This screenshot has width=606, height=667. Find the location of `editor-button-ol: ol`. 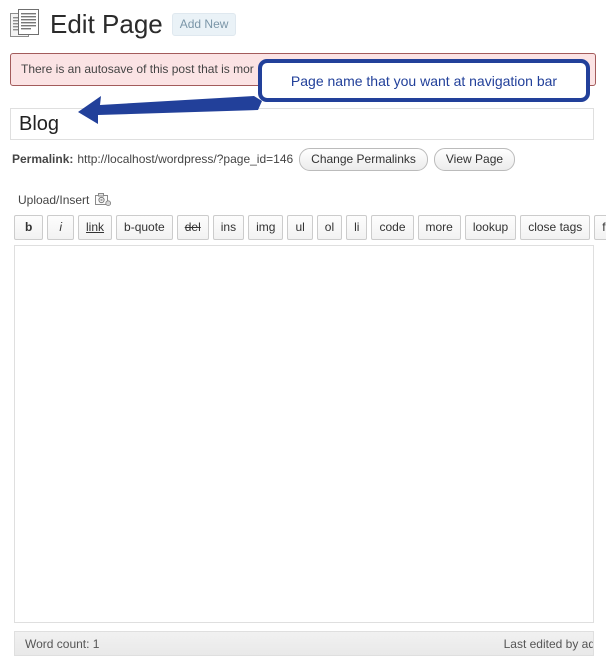

editor-button-ol: ol is located at coordinates (329, 227).